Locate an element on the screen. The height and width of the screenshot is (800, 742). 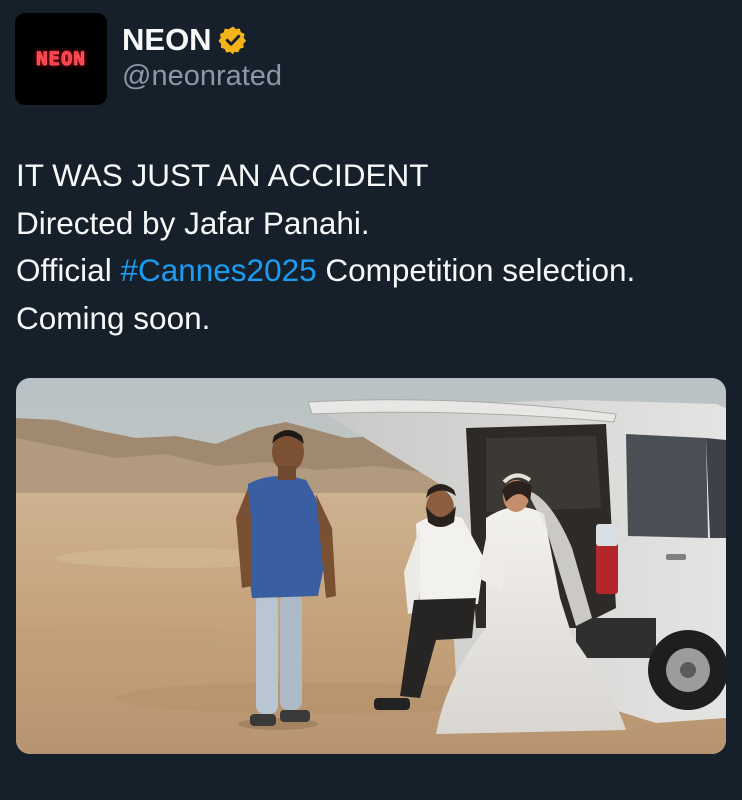
avatar-logo-text: NEON is located at coordinates (61, 59).